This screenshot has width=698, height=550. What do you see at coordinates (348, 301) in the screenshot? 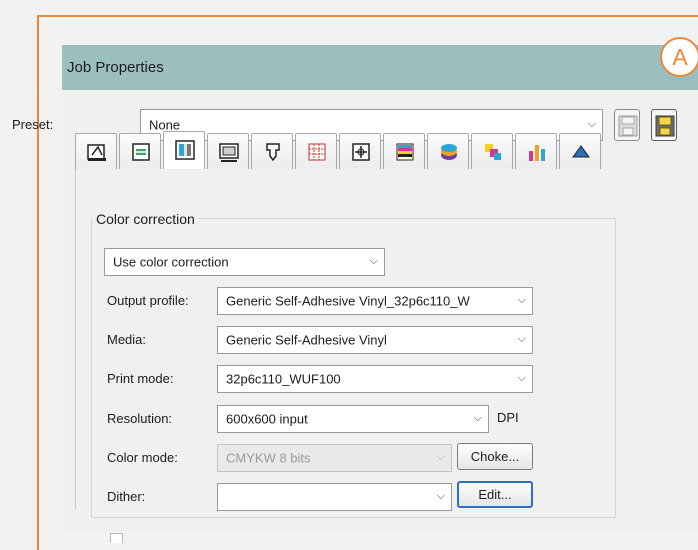
I see `output-profile-value: Generic Self-Adhesive Vinyl_32p6c110_W` at bounding box center [348, 301].